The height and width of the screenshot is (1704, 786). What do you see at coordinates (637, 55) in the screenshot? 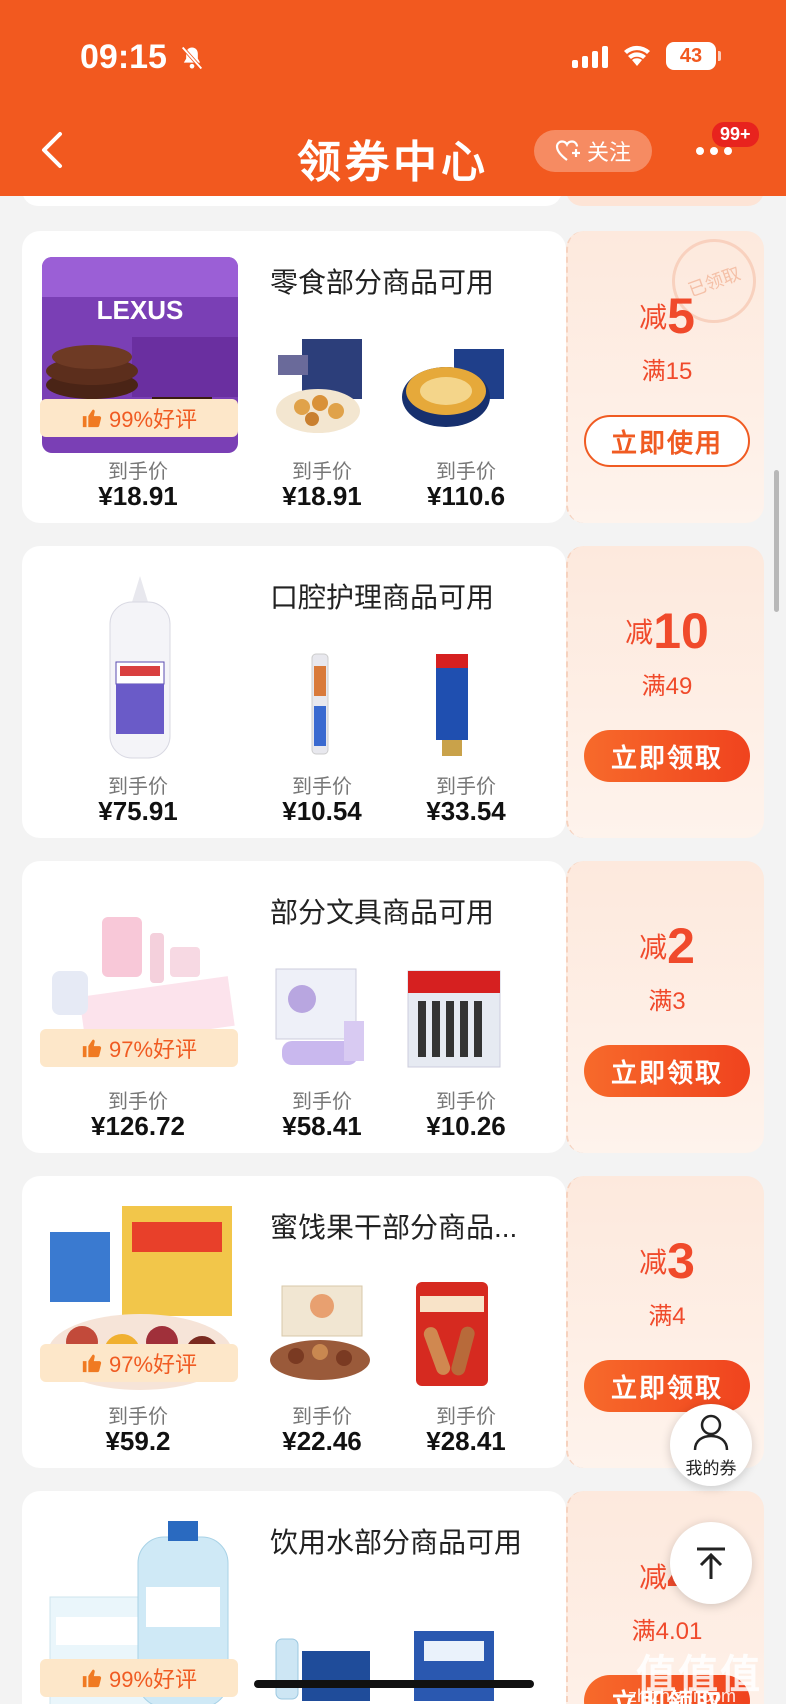
I see `wifi-icon` at bounding box center [637, 55].